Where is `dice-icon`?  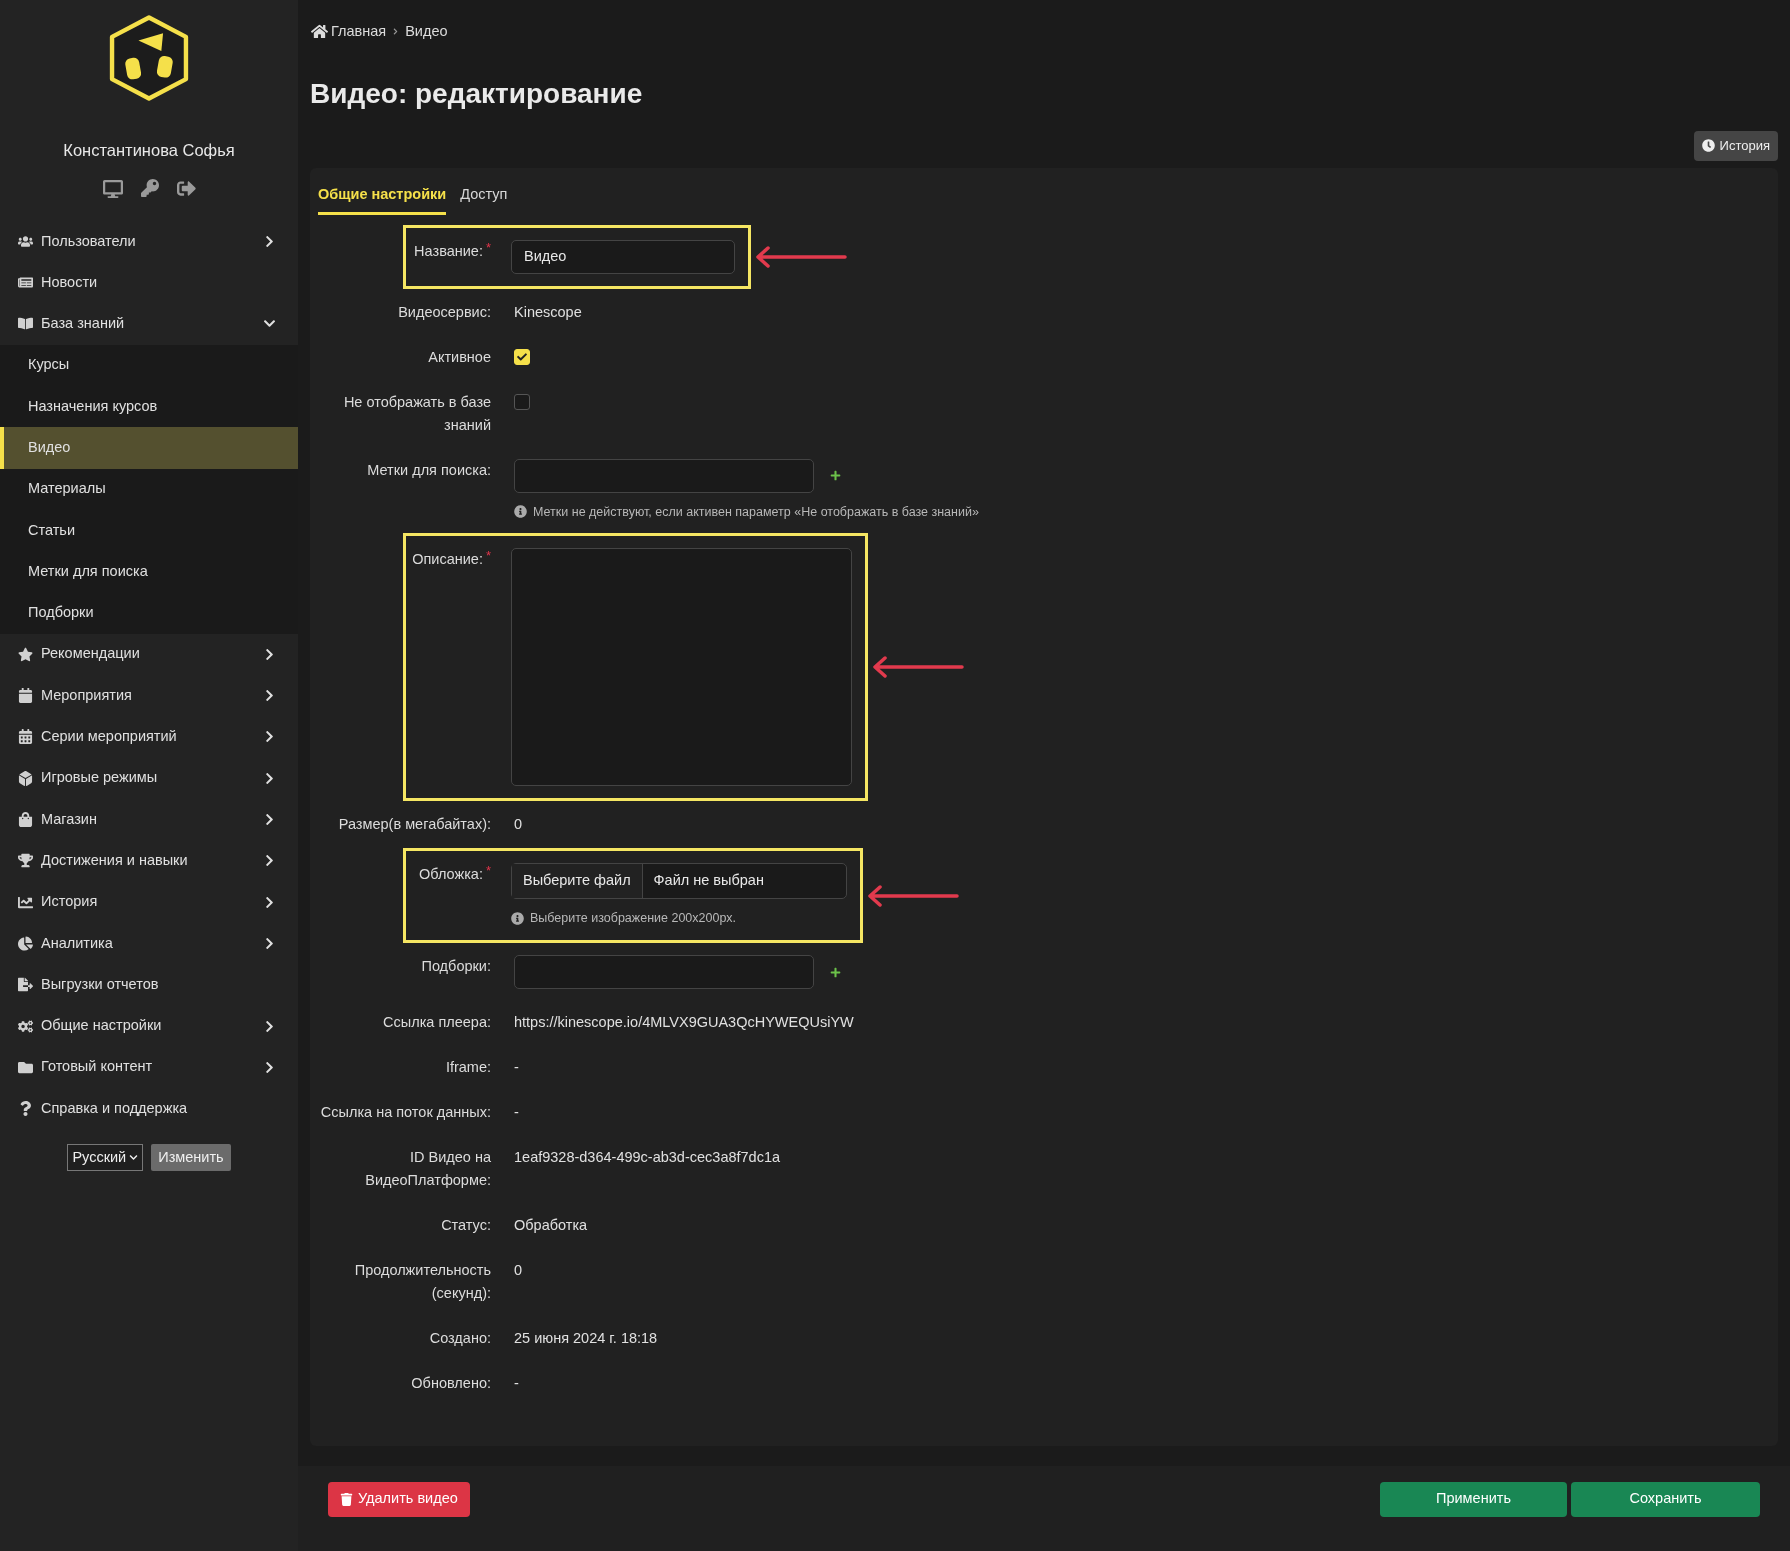 dice-icon is located at coordinates (25, 778).